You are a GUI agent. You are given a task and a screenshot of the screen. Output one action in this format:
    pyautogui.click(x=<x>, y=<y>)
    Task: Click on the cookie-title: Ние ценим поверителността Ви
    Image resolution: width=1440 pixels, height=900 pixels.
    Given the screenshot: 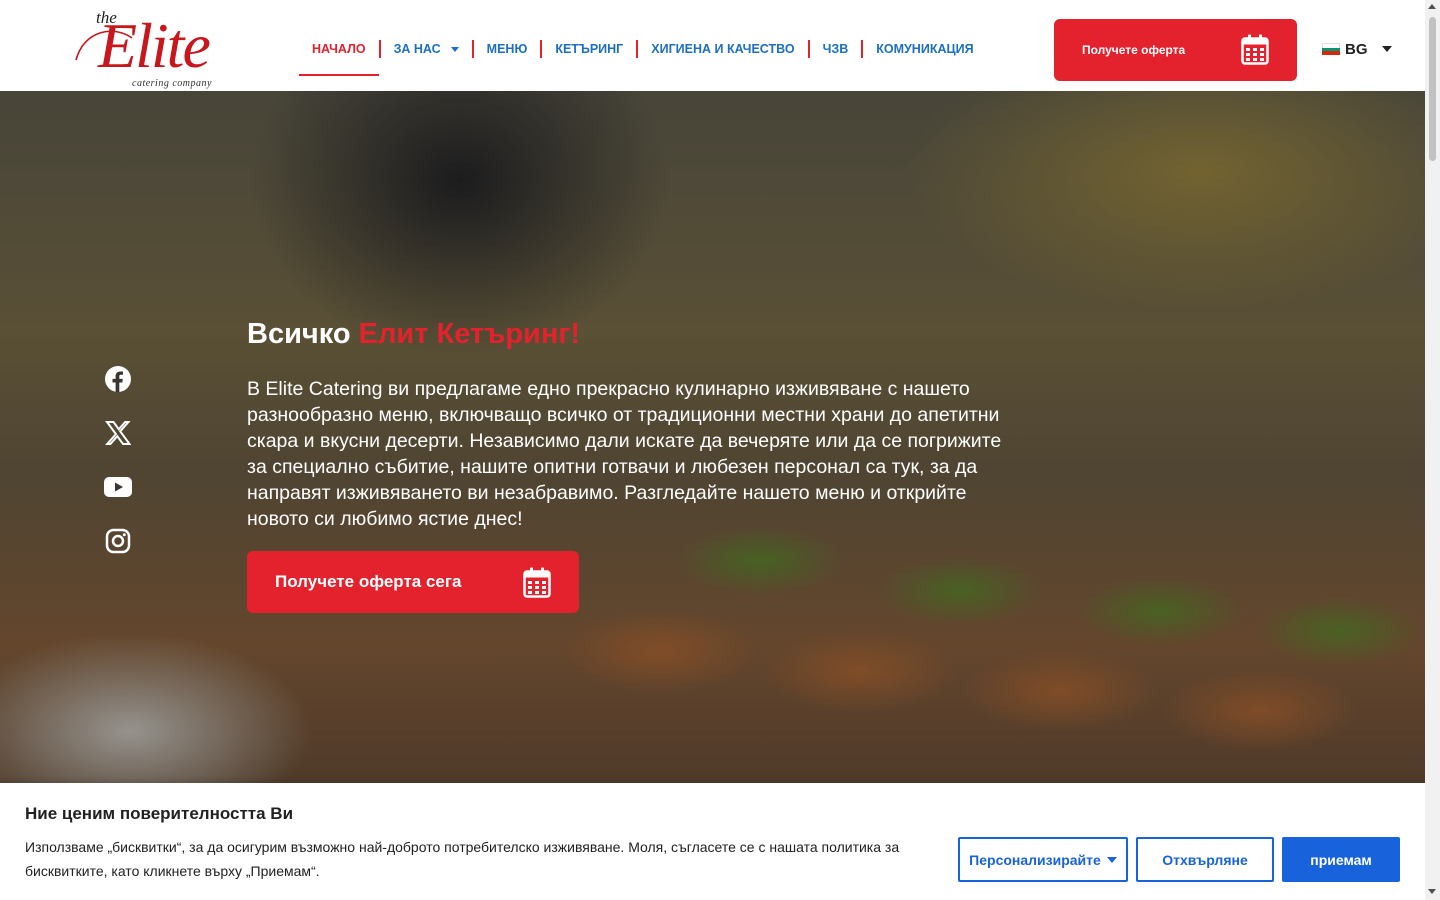 What is the action you would take?
    pyautogui.click(x=159, y=813)
    